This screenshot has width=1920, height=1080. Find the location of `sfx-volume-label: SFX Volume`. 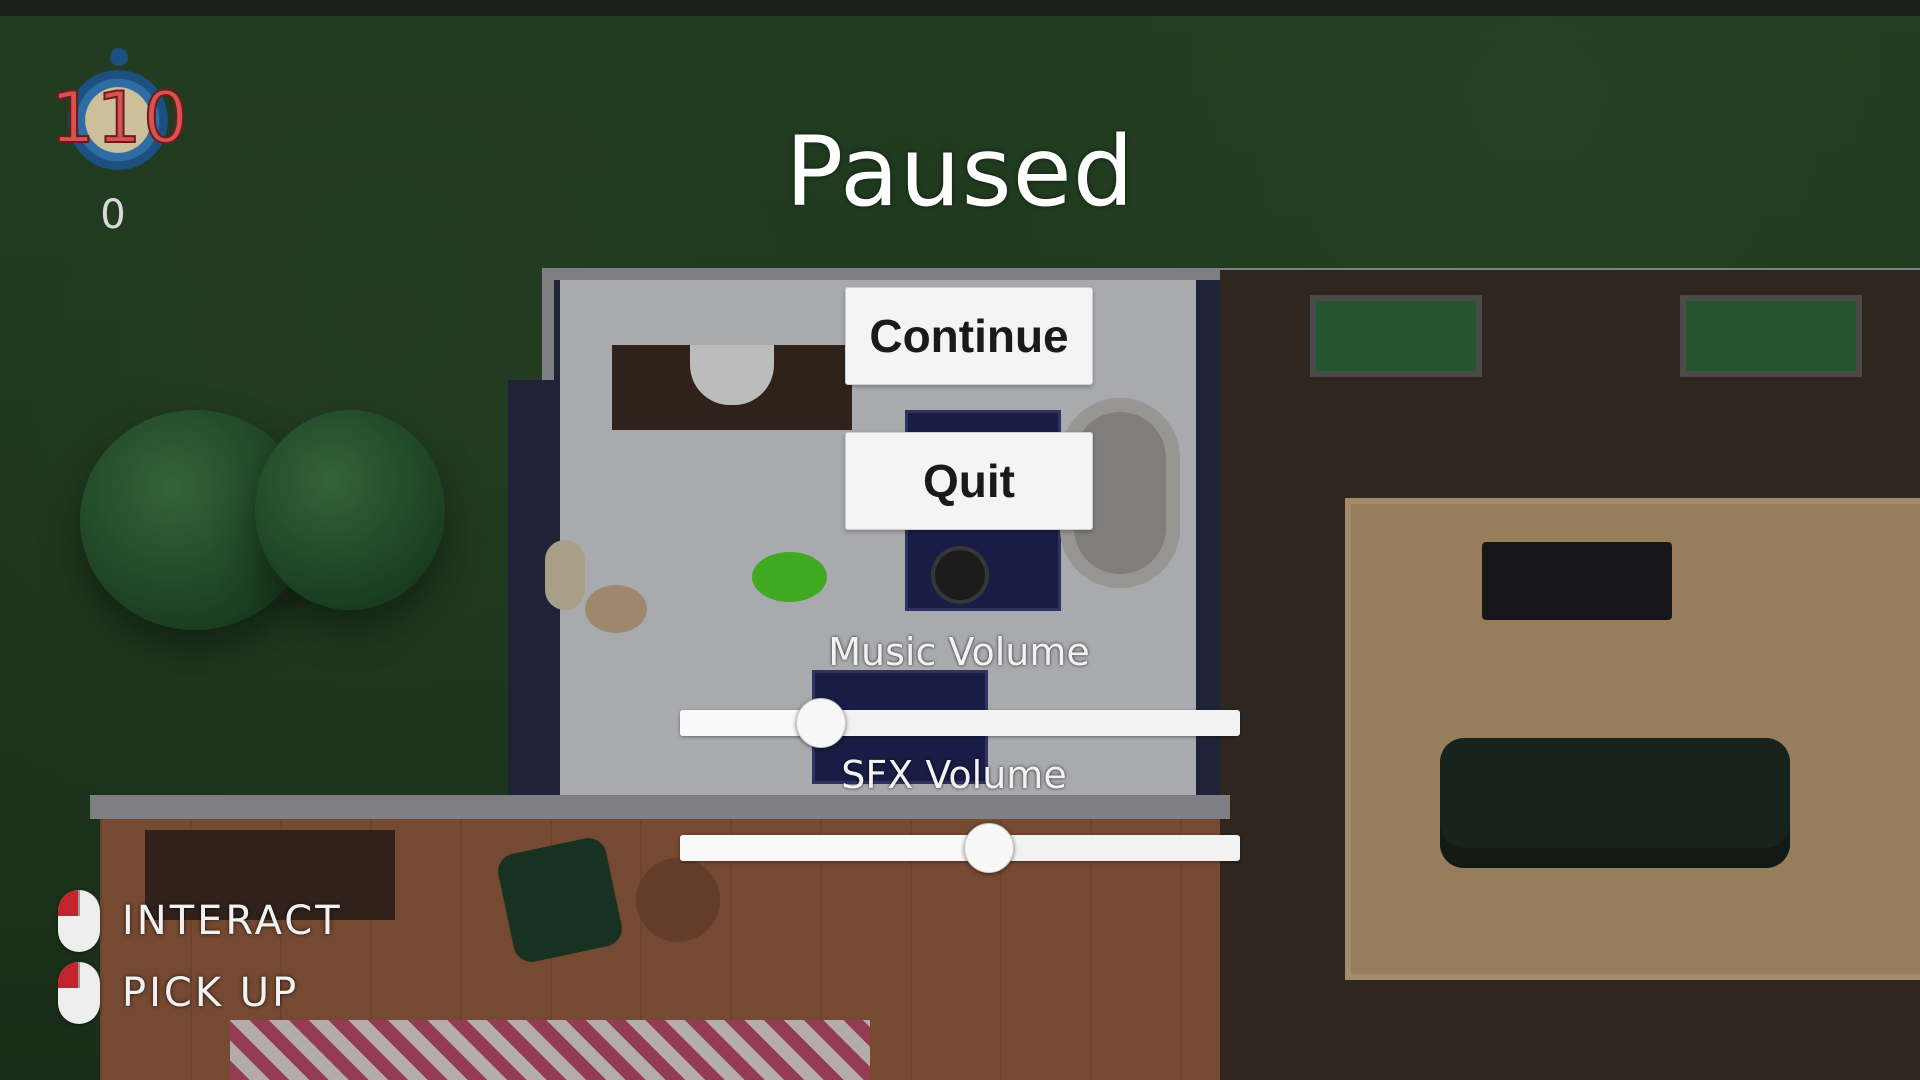

sfx-volume-label: SFX Volume is located at coordinates (954, 775).